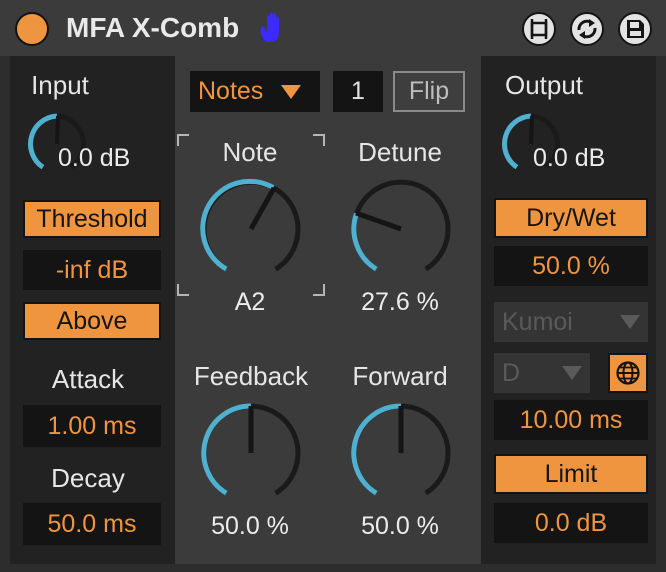 The width and height of the screenshot is (666, 572). I want to click on forward-label: Forward, so click(400, 376).